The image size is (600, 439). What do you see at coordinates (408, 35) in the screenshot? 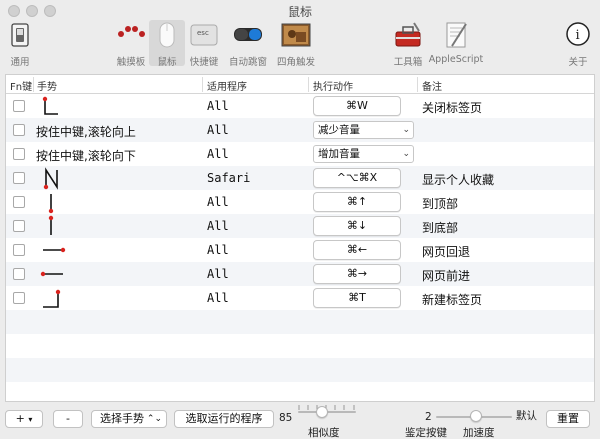
I see `toolbox-icon` at bounding box center [408, 35].